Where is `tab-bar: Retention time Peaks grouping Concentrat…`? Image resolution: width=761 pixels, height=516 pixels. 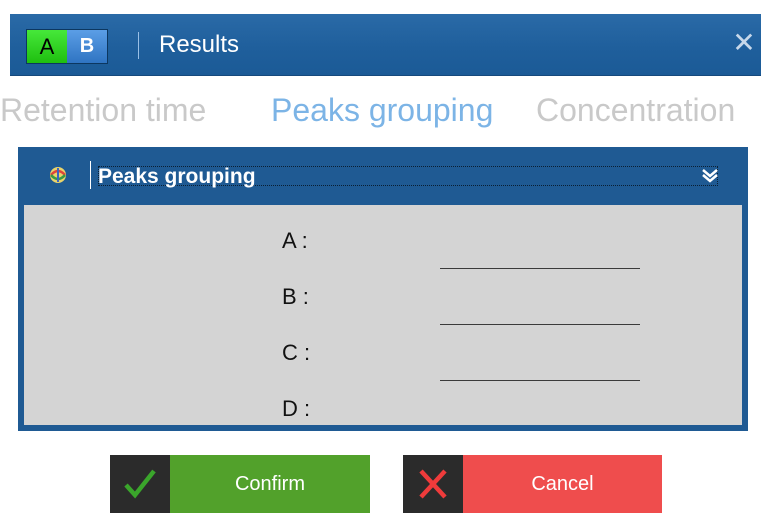 tab-bar: Retention time Peaks grouping Concentrat… is located at coordinates (380, 110).